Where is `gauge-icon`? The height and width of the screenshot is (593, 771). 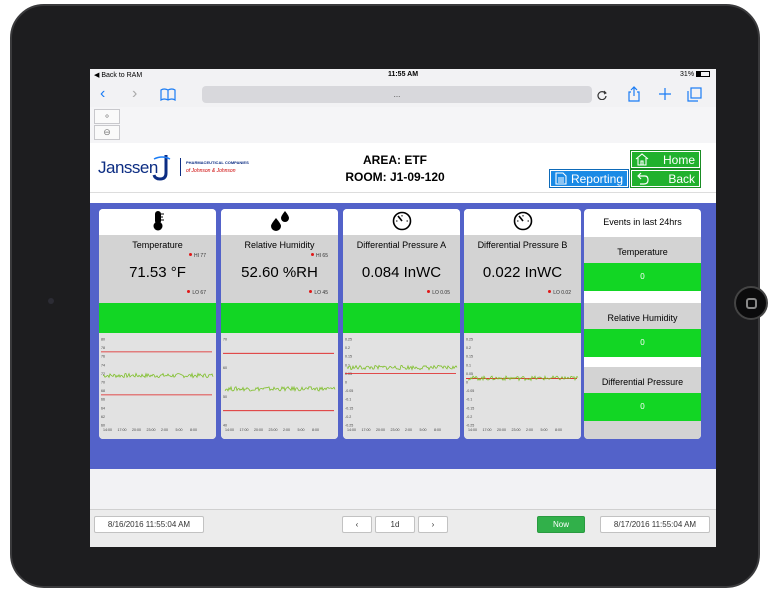 gauge-icon is located at coordinates (401, 222).